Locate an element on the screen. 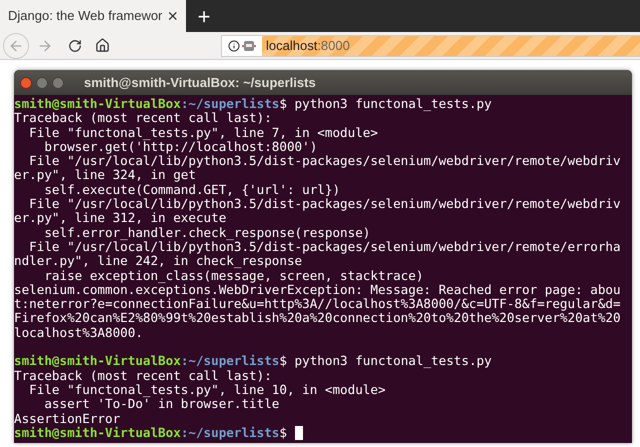 This screenshot has width=640, height=447. command-text: $ is located at coordinates (283, 433).